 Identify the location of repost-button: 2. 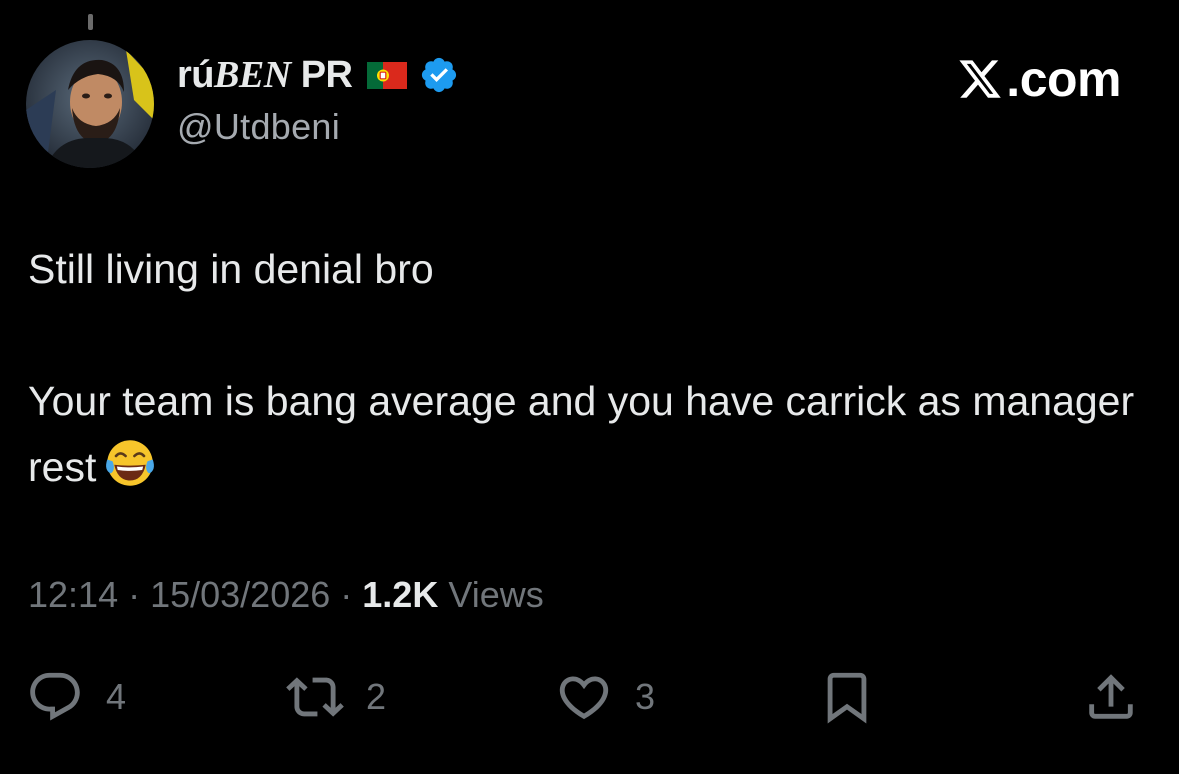
(336, 697).